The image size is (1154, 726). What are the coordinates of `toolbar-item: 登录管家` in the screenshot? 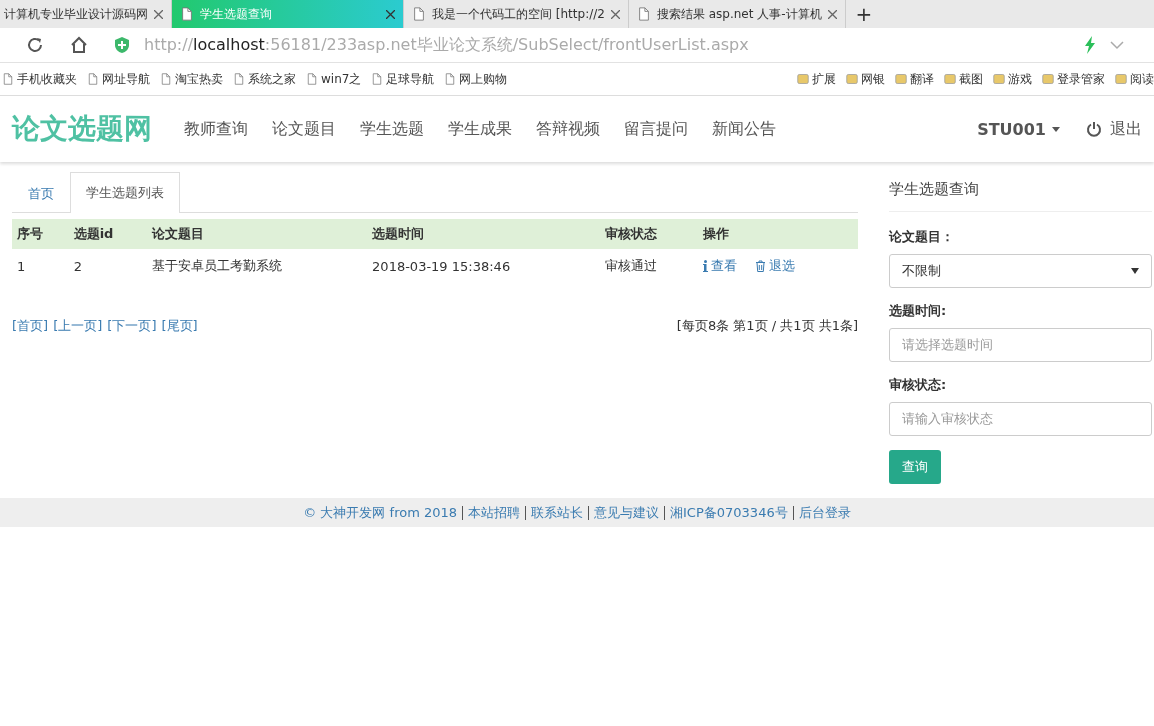 It's located at (1073, 79).